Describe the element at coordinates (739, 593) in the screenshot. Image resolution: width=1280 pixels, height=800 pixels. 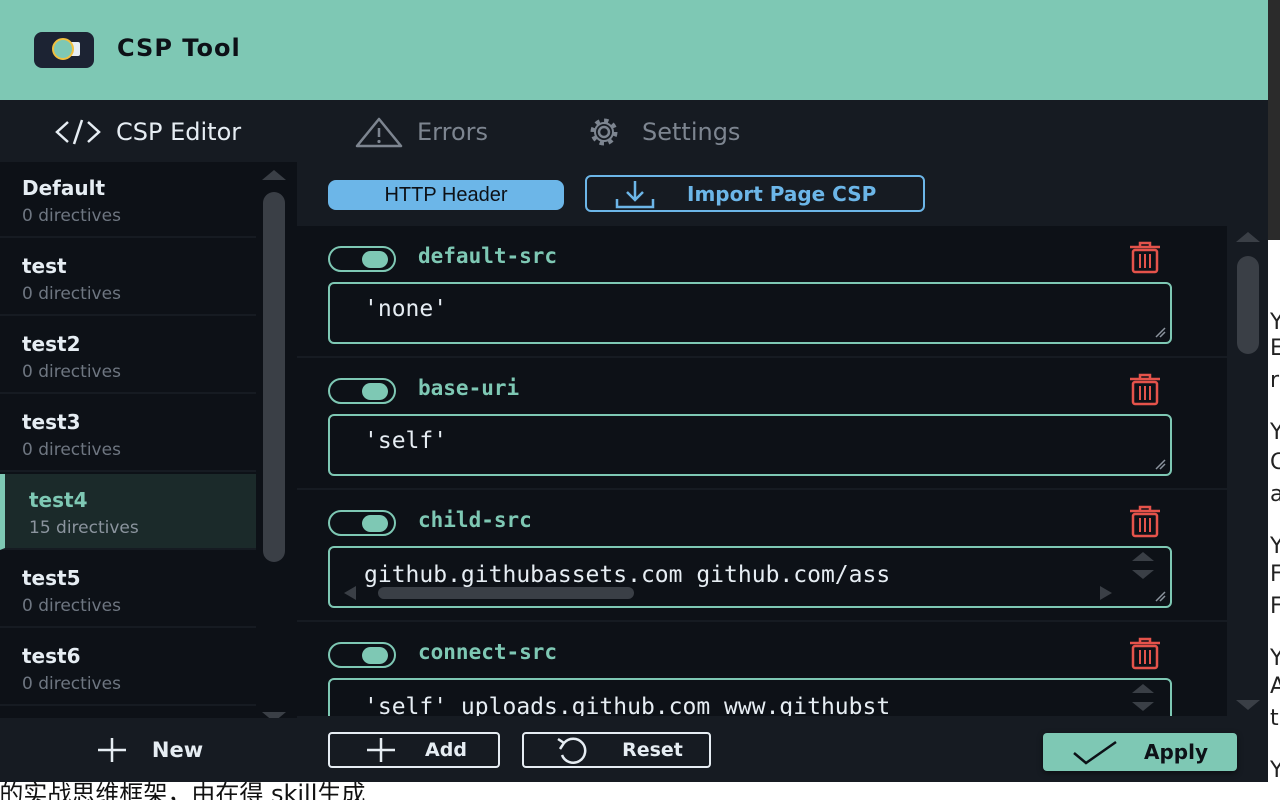
I see `textarea-horizontal-scrollbar` at that location.